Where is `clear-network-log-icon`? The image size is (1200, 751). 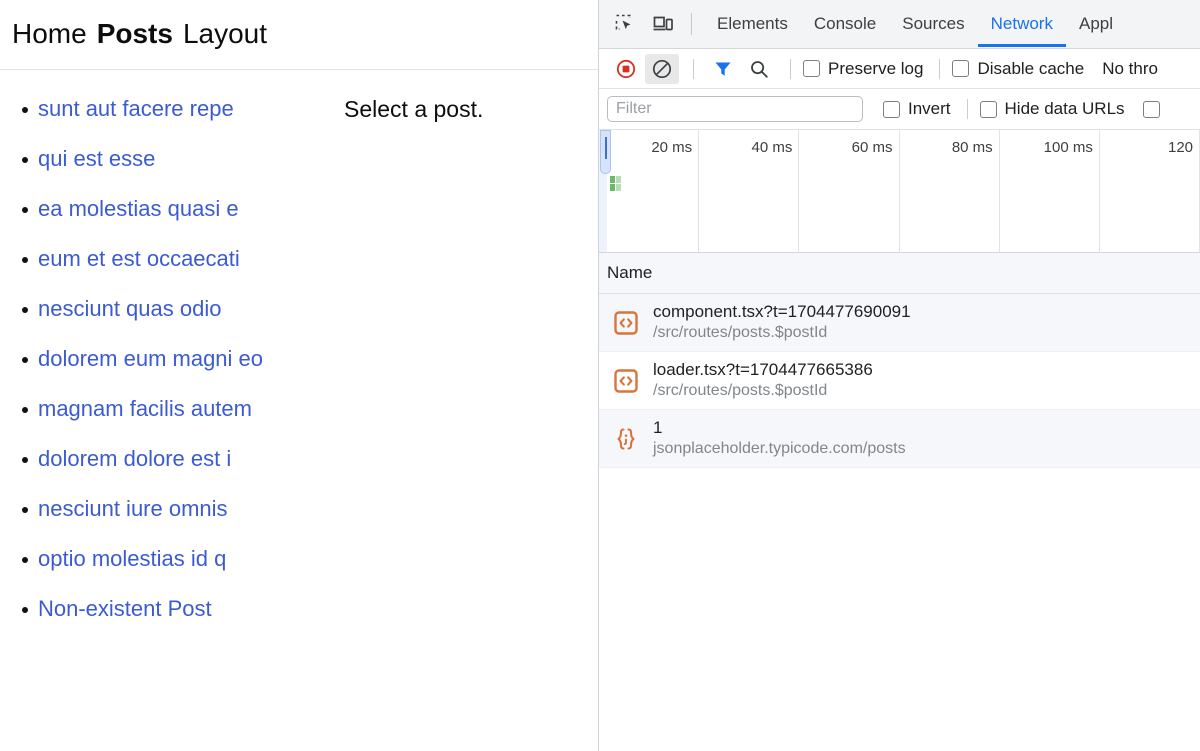 clear-network-log-icon is located at coordinates (662, 68).